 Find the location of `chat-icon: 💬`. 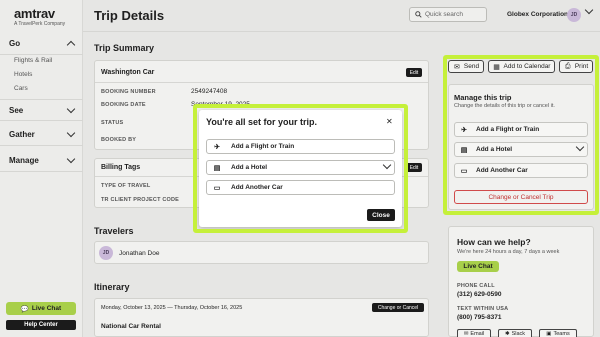

chat-icon: 💬 is located at coordinates (24, 309).